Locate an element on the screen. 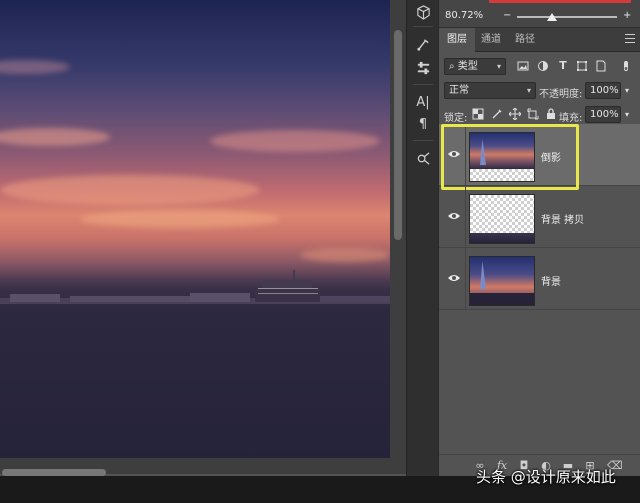  shape-filter-icon is located at coordinates (582, 66).